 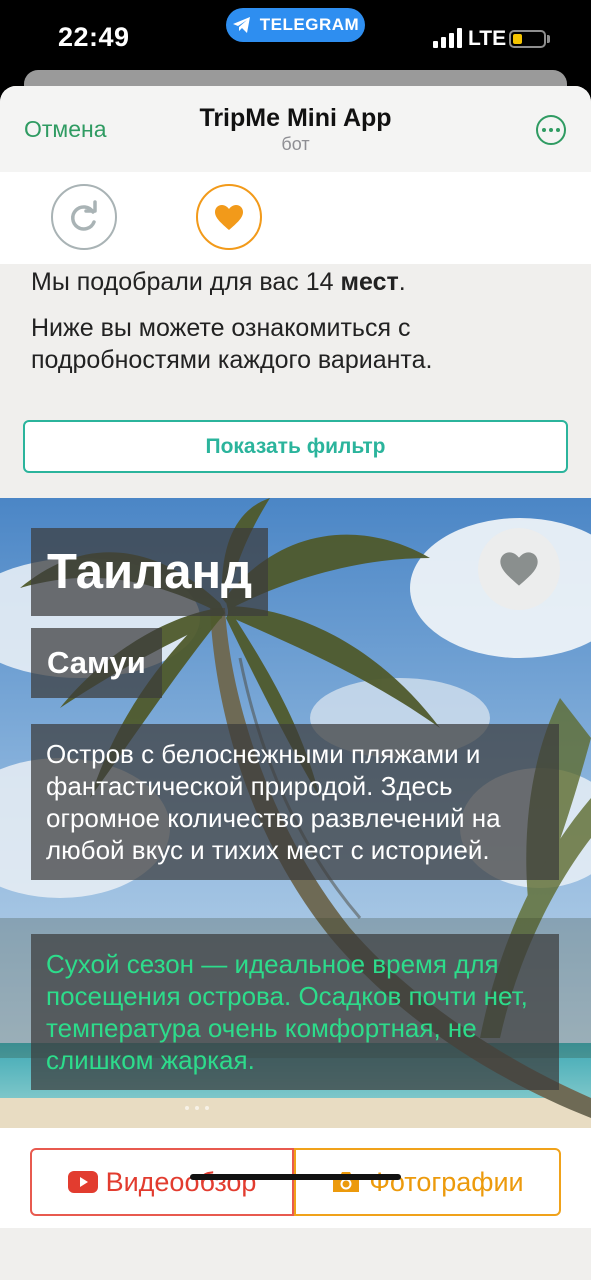 I want to click on nav-bar: Отмена TripMe Mini App бот, so click(x=295, y=129).